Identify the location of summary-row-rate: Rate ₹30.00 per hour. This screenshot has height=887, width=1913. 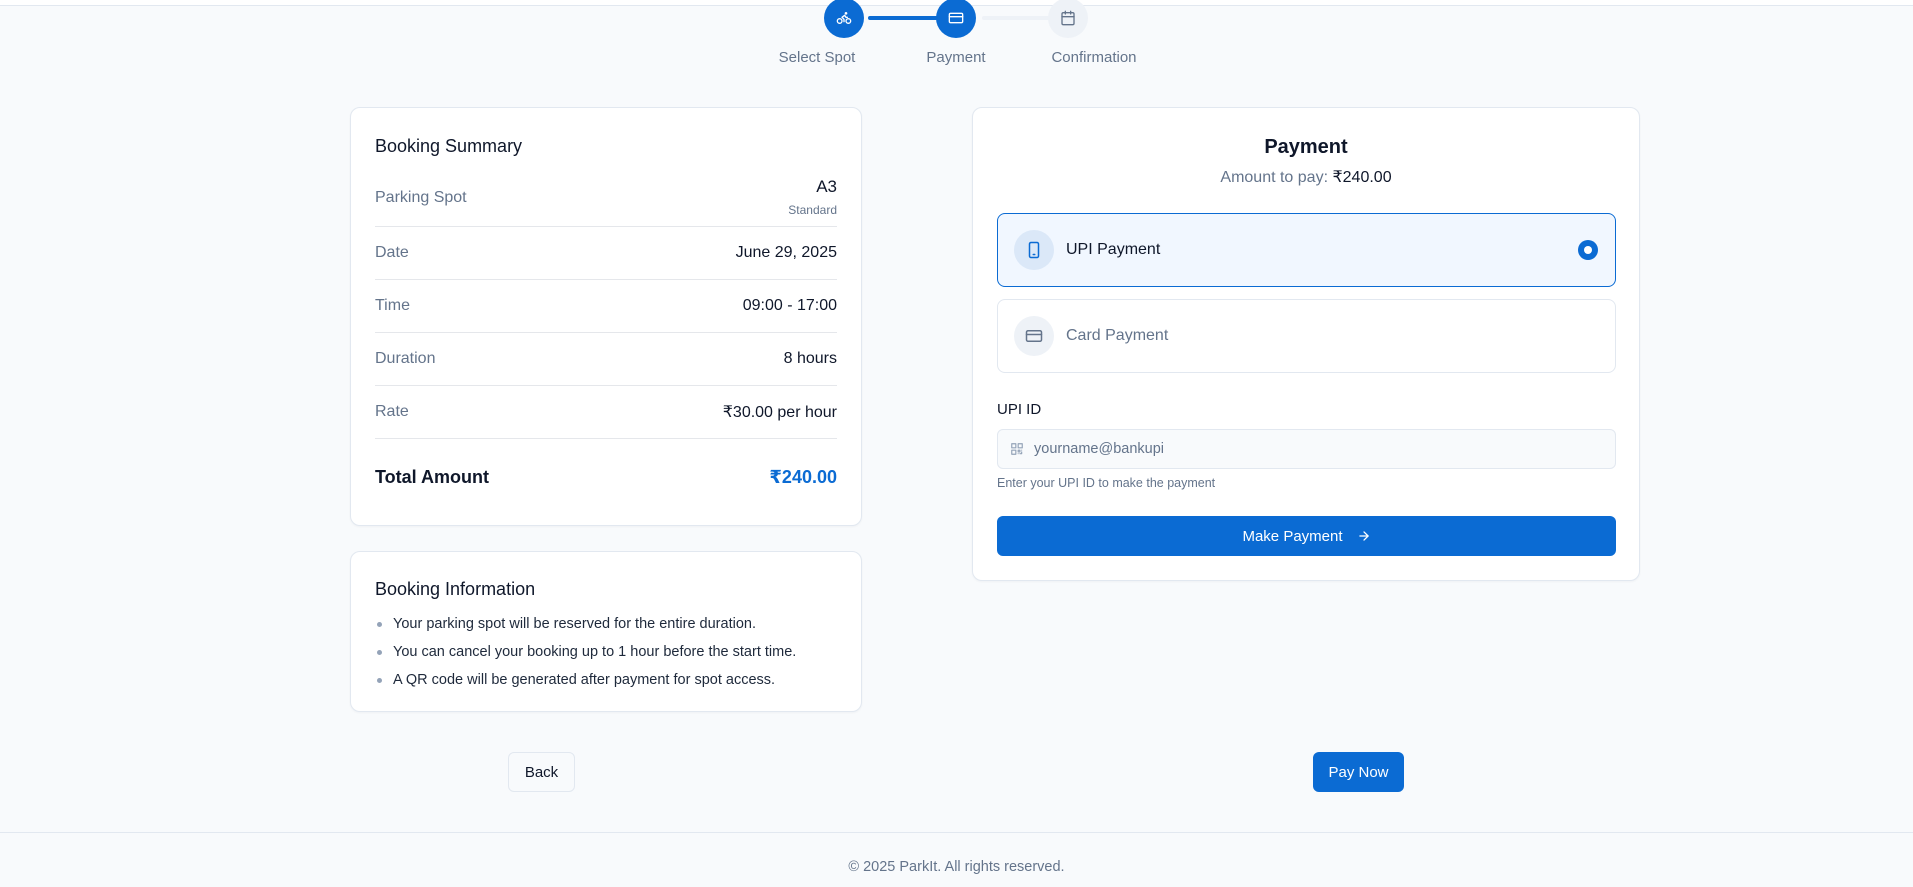
(606, 412).